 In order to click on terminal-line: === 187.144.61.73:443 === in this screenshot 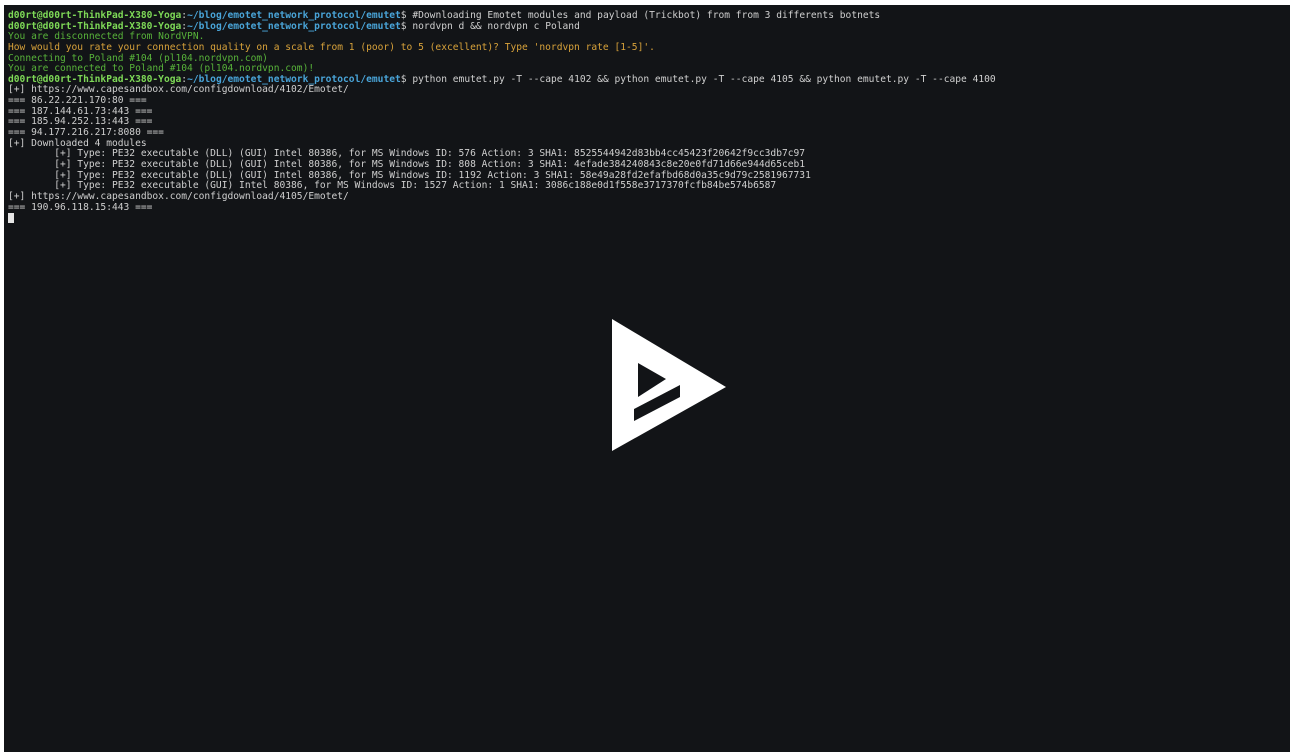, I will do `click(502, 111)`.